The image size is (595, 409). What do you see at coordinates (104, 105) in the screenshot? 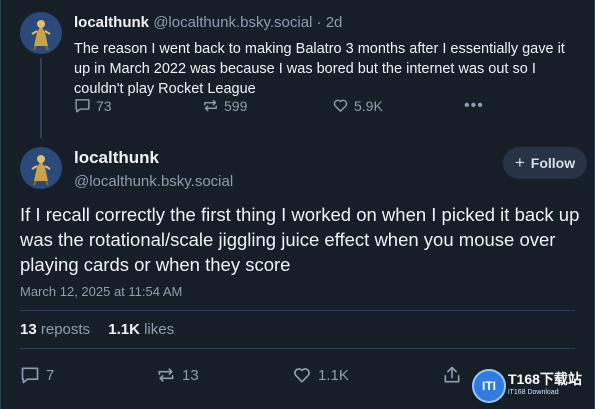
I see `reply-count: 73` at bounding box center [104, 105].